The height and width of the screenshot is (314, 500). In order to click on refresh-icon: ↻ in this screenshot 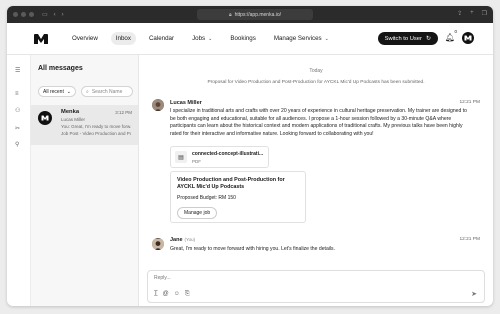, I will do `click(428, 39)`.